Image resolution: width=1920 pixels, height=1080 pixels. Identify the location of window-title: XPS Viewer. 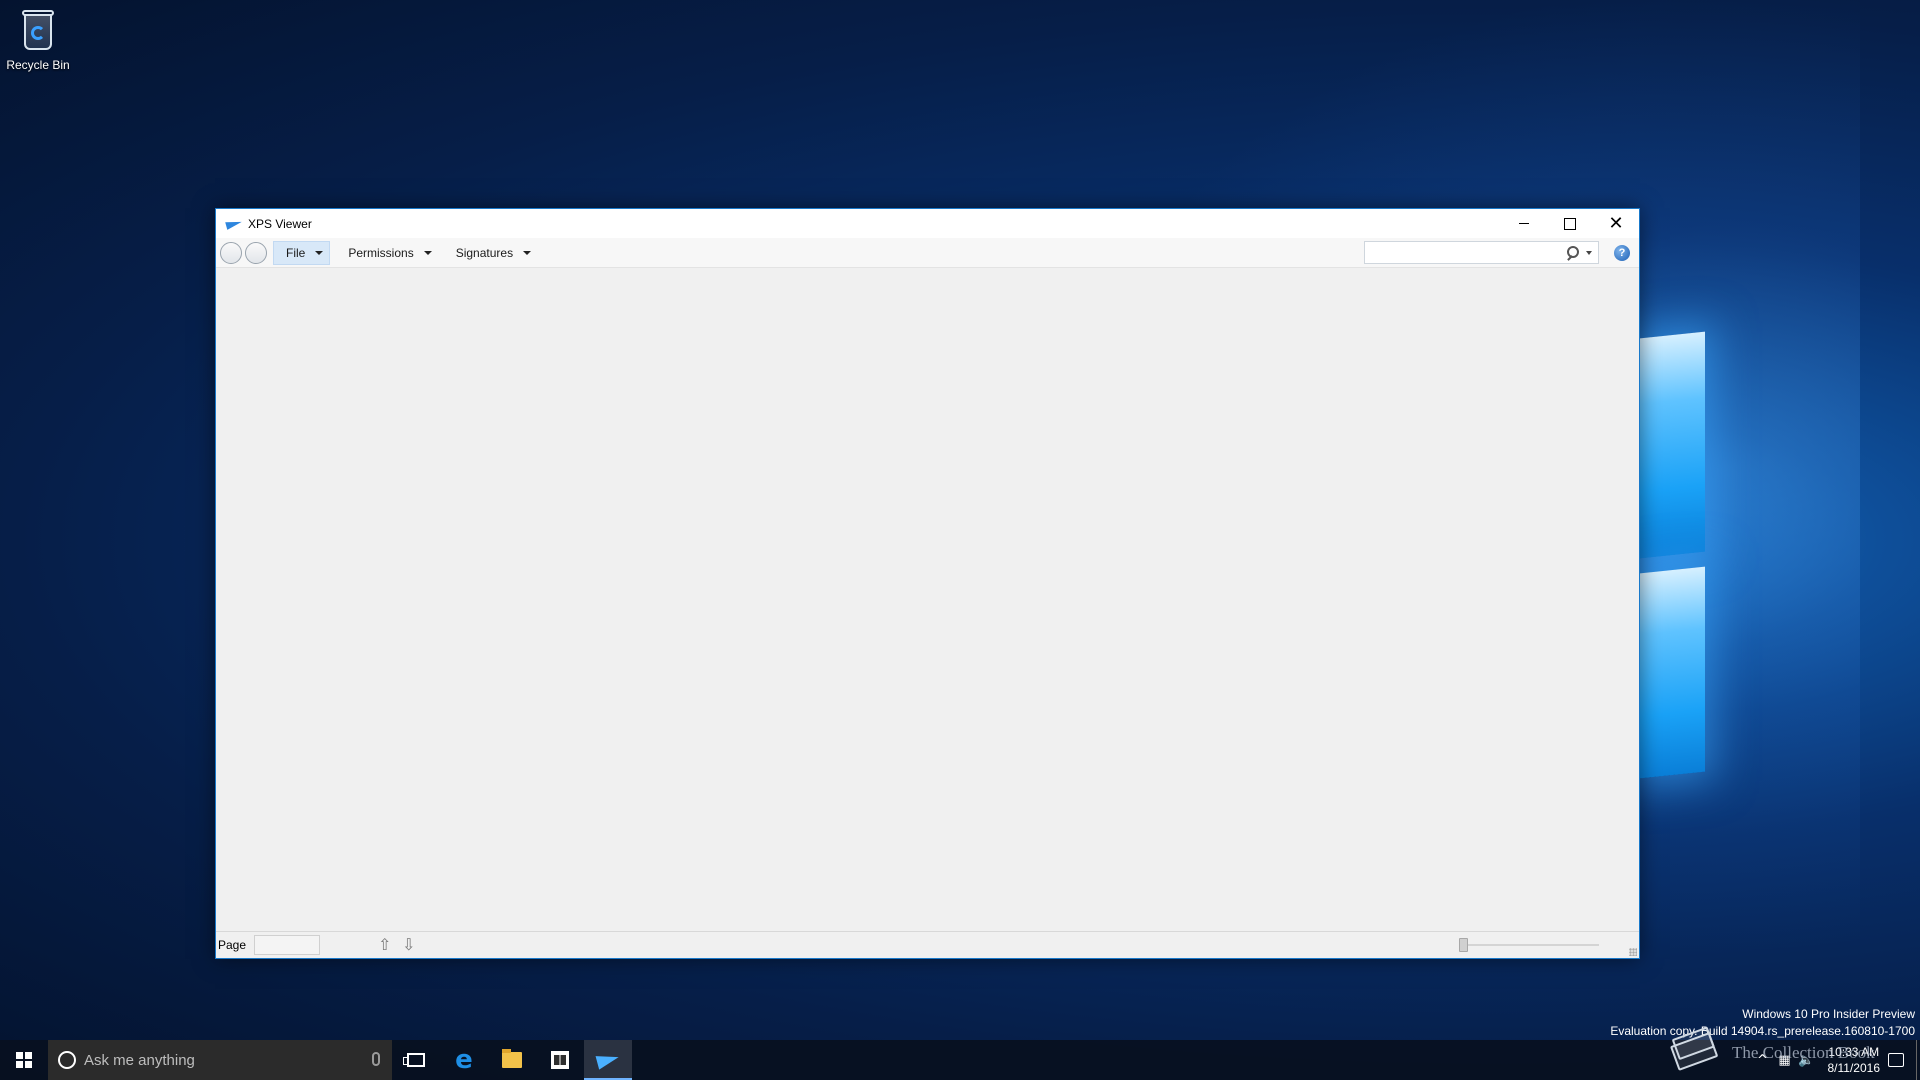
(280, 223).